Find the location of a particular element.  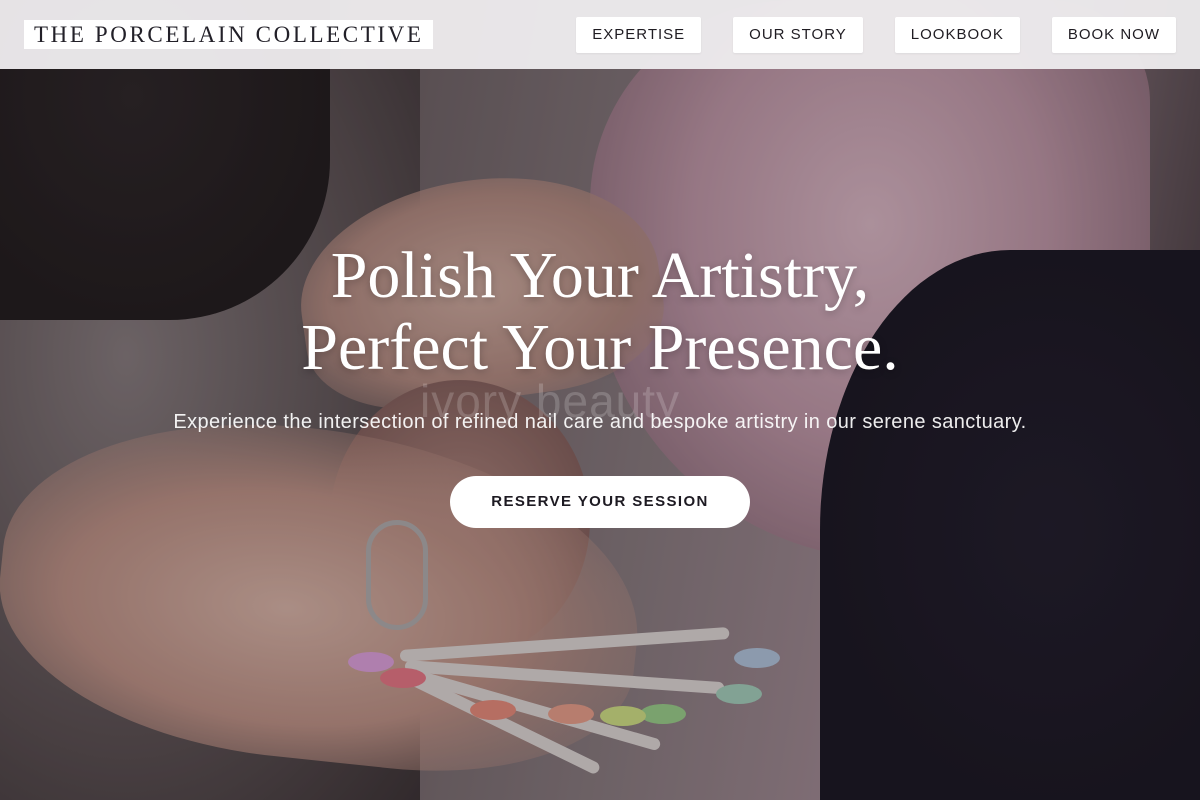

headline-line-1: Polish Your Artistry, is located at coordinates (600, 275).